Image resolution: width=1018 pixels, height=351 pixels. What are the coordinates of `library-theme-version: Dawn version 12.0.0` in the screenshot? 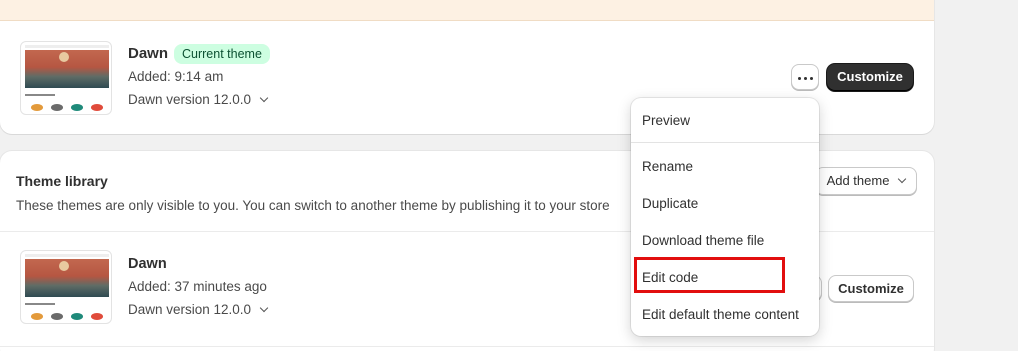 It's located at (190, 309).